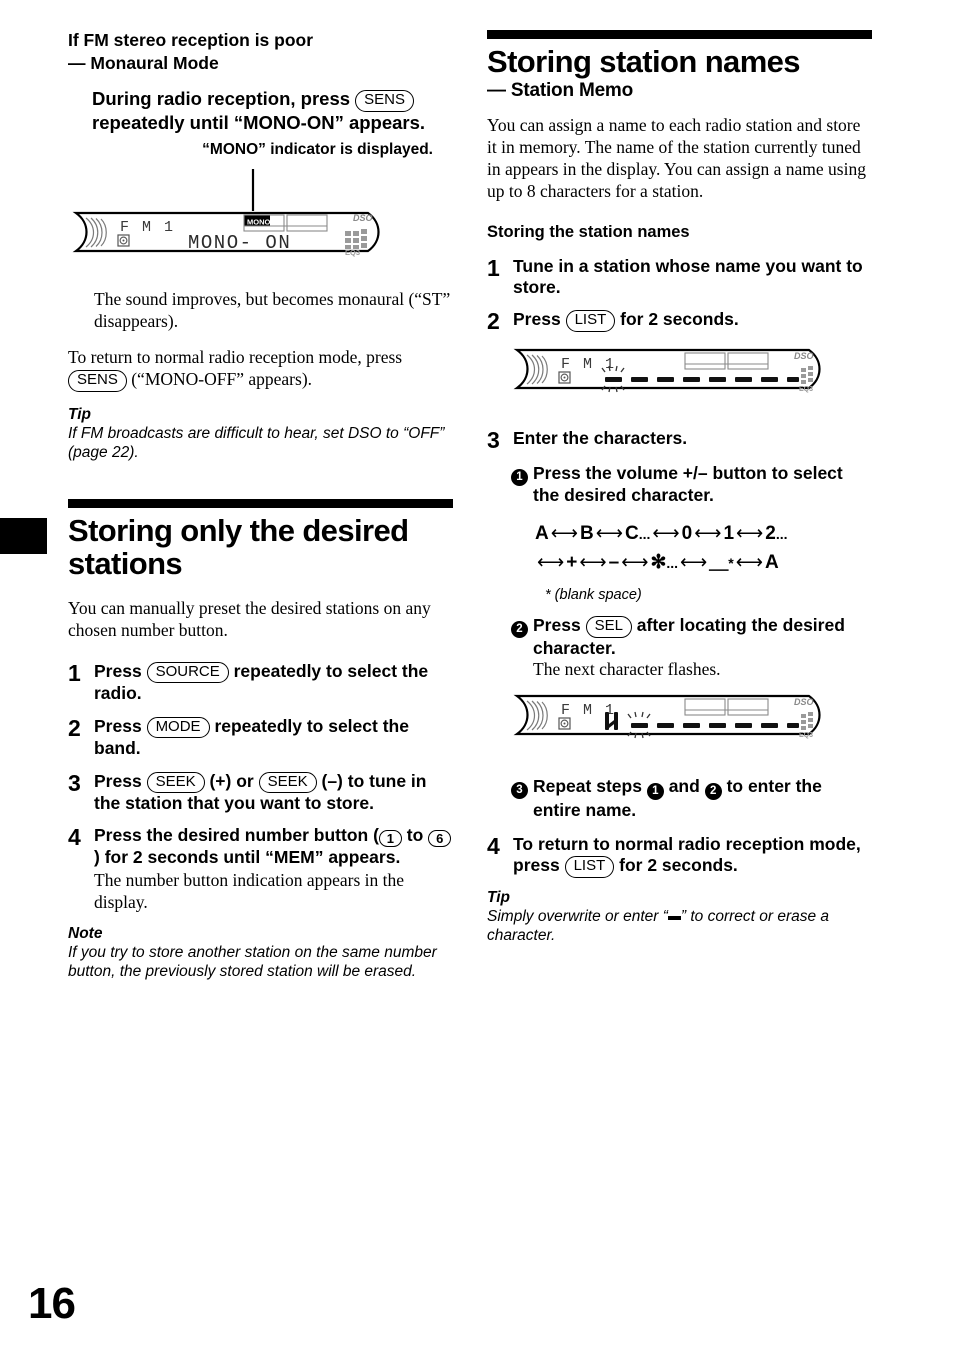  Describe the element at coordinates (118, 780) in the screenshot. I see `step-3-pre: Press` at that location.